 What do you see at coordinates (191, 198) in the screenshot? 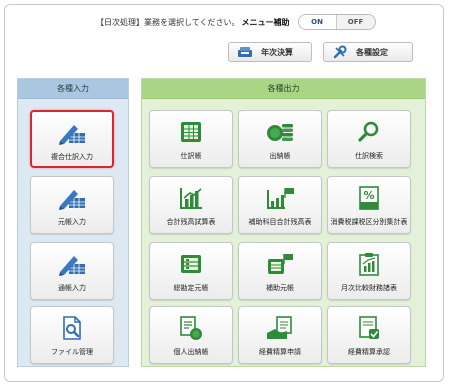
I see `bar-chart-icon` at bounding box center [191, 198].